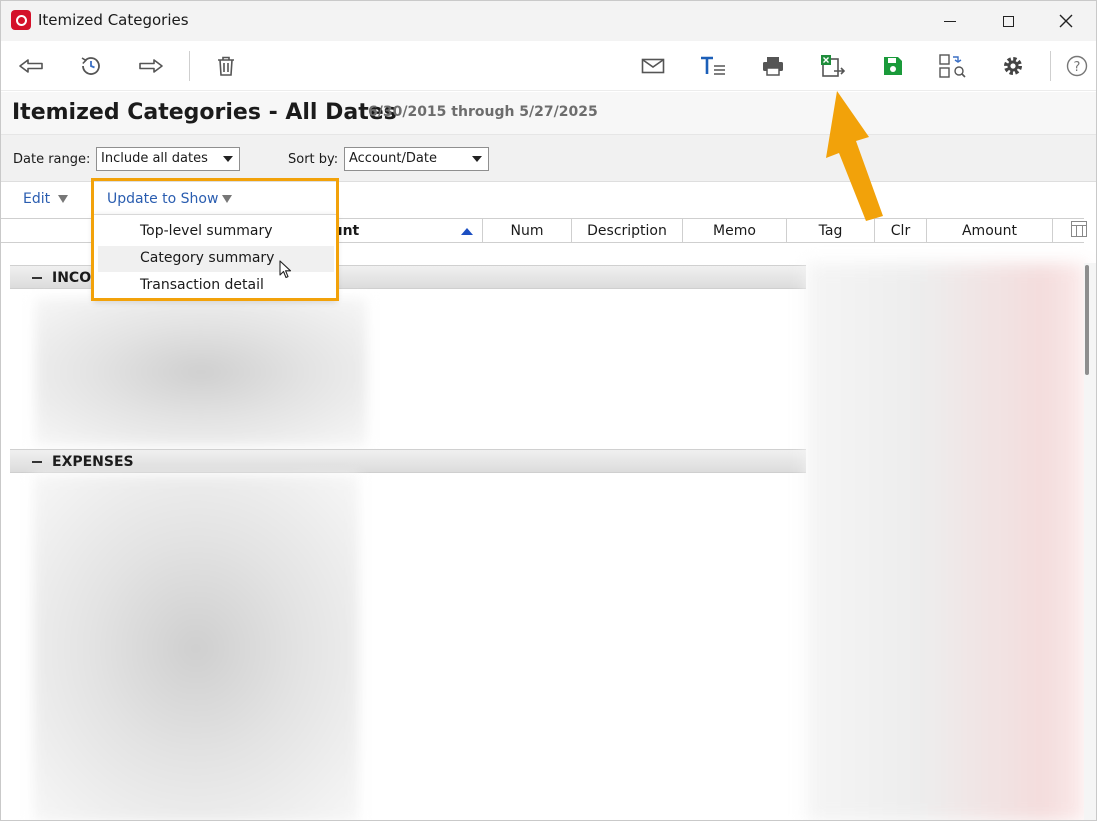 Image resolution: width=1097 pixels, height=821 pixels. Describe the element at coordinates (773, 66) in the screenshot. I see `print-icon` at that location.